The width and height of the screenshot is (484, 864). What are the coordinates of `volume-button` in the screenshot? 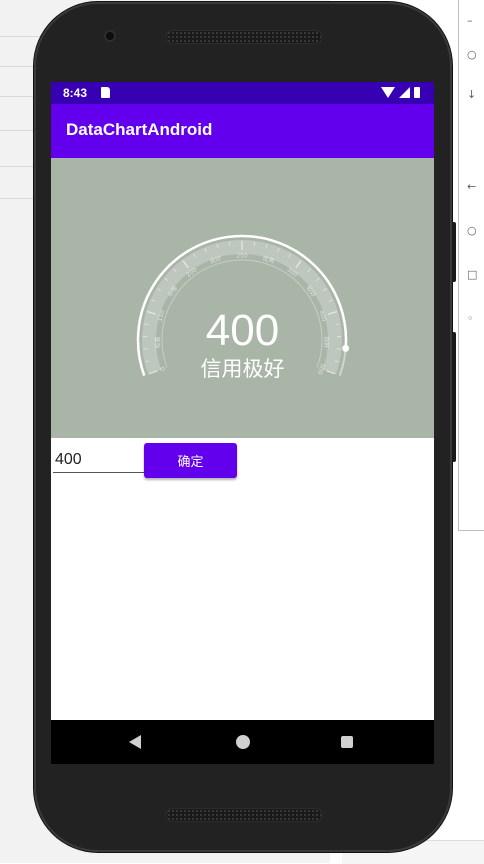 It's located at (454, 252).